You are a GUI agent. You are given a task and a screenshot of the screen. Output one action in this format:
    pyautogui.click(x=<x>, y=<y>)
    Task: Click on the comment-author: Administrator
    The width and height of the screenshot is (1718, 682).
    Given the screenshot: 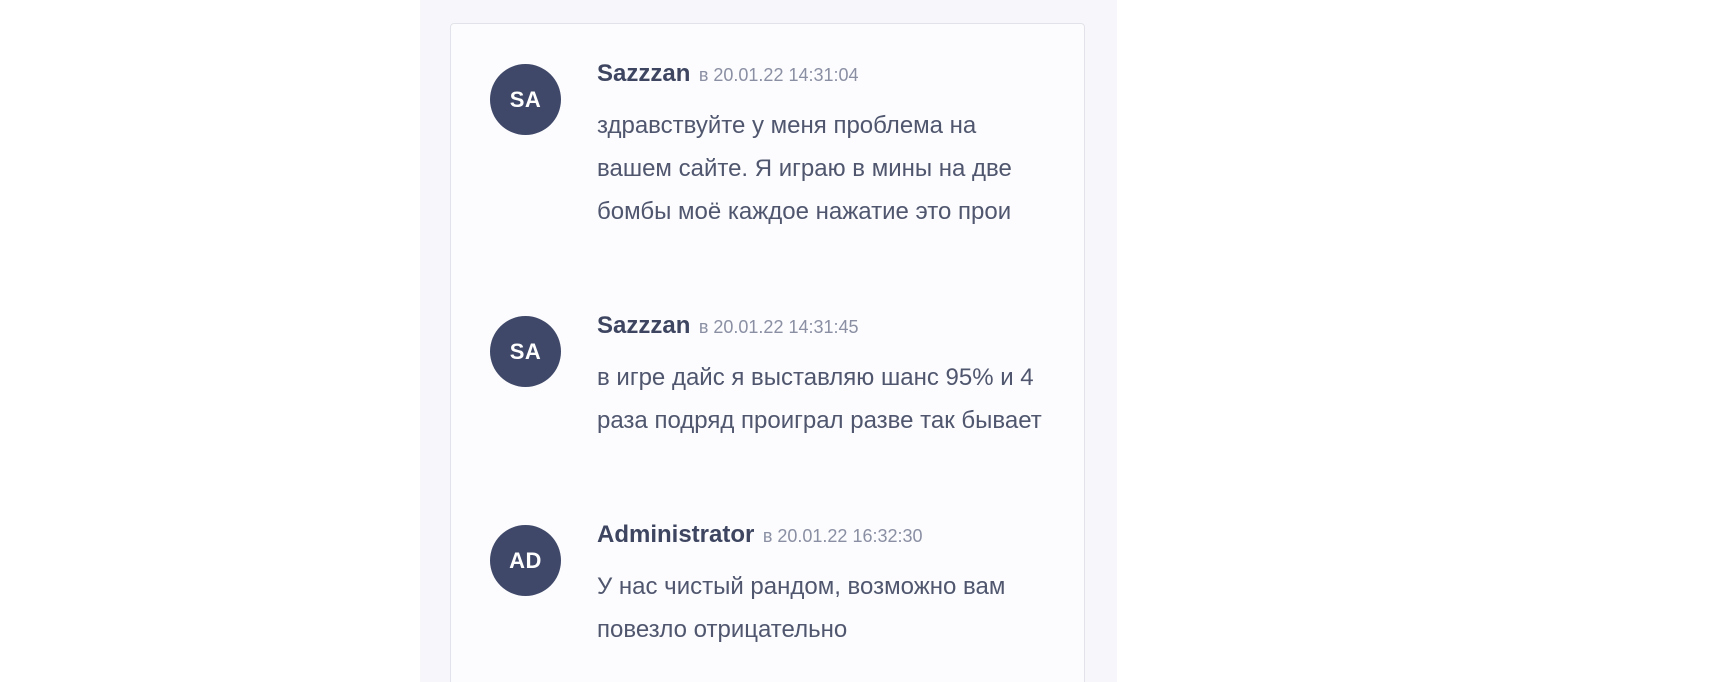 What is the action you would take?
    pyautogui.click(x=675, y=534)
    